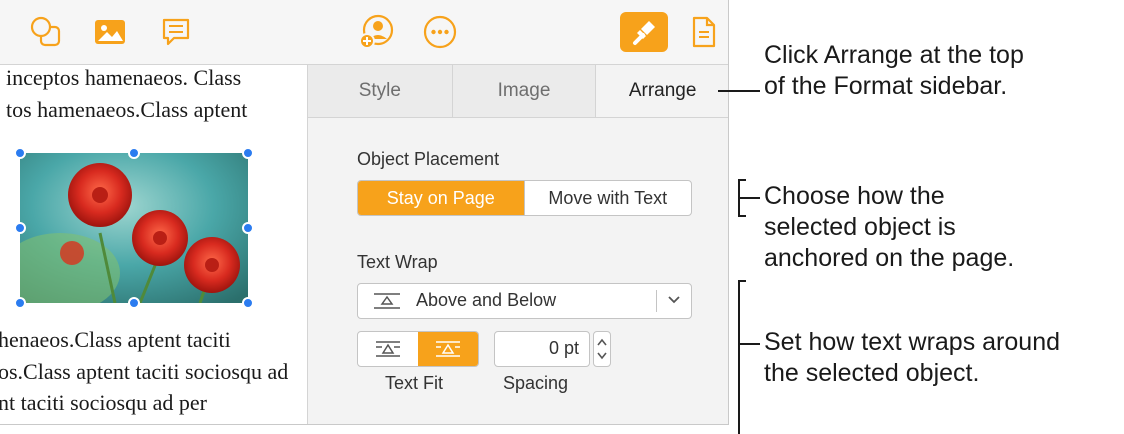  I want to click on text-wrap-label: Text Wrap, so click(397, 262).